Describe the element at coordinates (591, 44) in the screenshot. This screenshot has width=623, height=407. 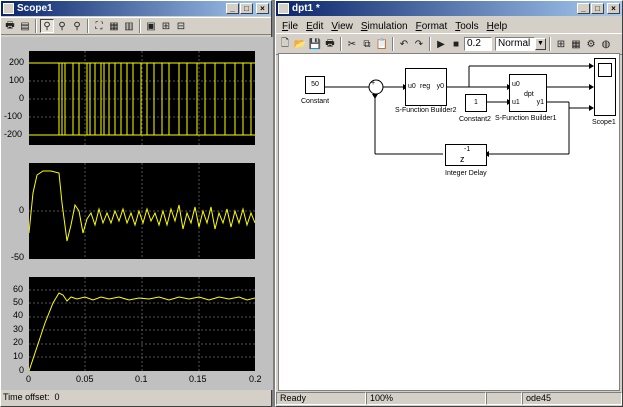
I see `debug-icon: ⚙` at that location.